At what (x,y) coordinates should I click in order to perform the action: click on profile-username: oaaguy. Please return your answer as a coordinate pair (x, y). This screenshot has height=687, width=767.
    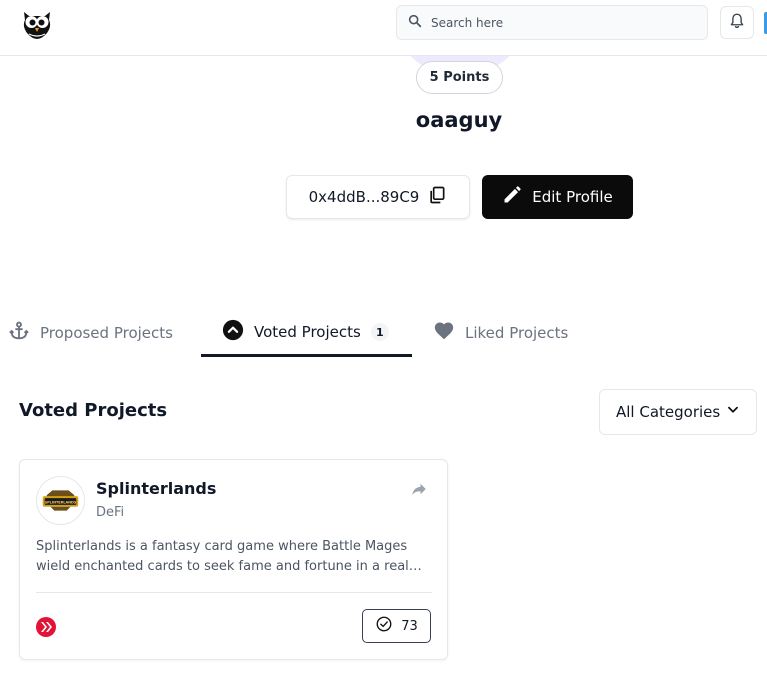
    Looking at the image, I should click on (459, 120).